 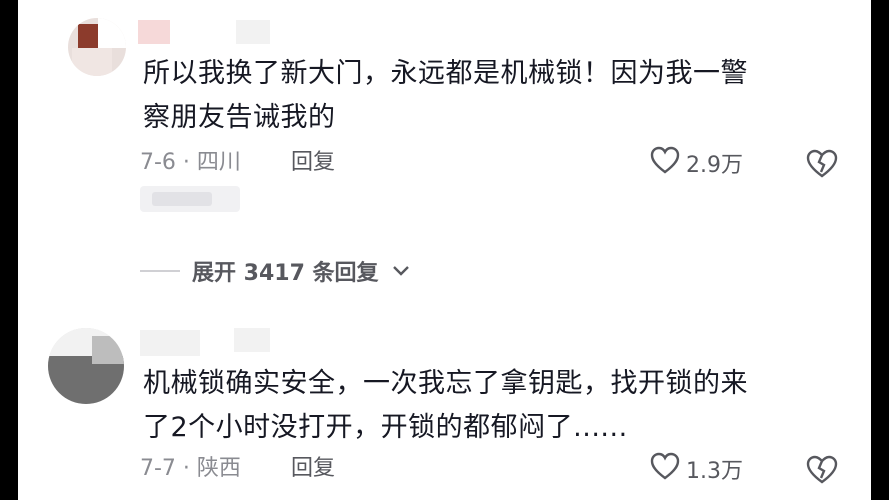 I want to click on expand-replies-label: 展开 3417 条回复, so click(x=285, y=273).